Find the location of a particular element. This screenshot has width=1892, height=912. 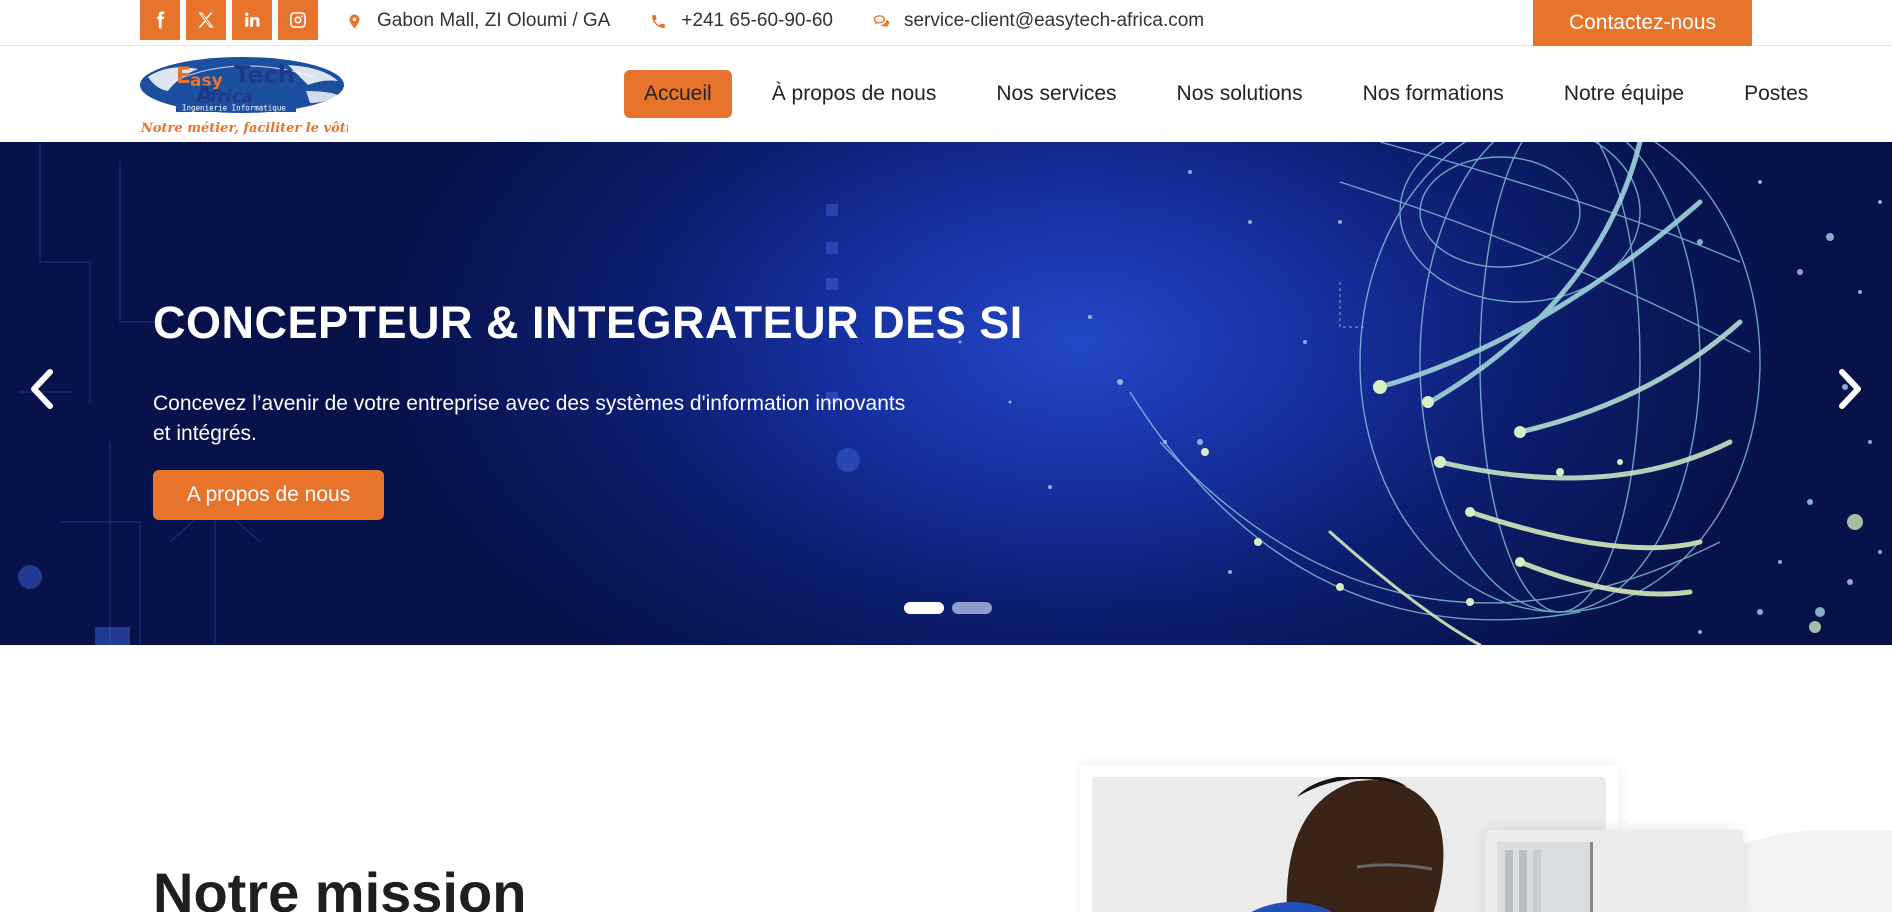

address-text: Gabon Mall, ZI Oloumi / GA is located at coordinates (494, 20).